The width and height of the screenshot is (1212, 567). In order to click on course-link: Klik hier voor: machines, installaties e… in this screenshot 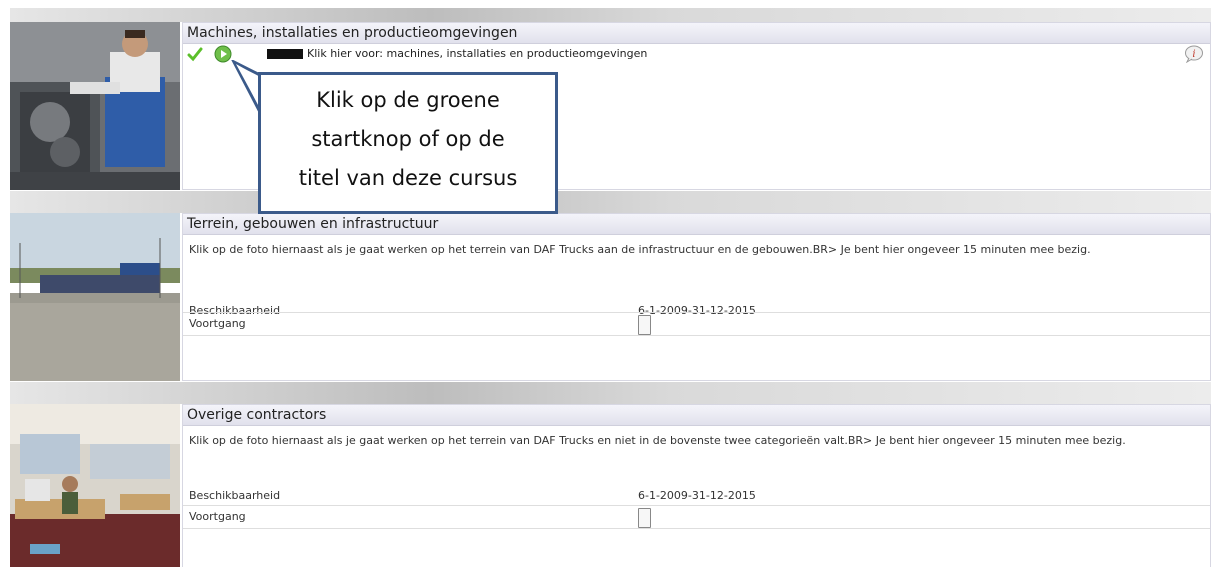, I will do `click(477, 53)`.